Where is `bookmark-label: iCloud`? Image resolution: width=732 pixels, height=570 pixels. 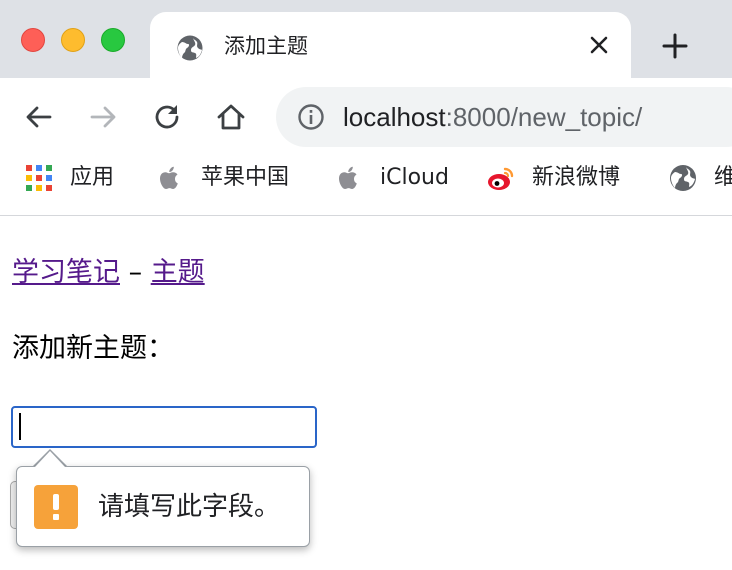 bookmark-label: iCloud is located at coordinates (414, 177).